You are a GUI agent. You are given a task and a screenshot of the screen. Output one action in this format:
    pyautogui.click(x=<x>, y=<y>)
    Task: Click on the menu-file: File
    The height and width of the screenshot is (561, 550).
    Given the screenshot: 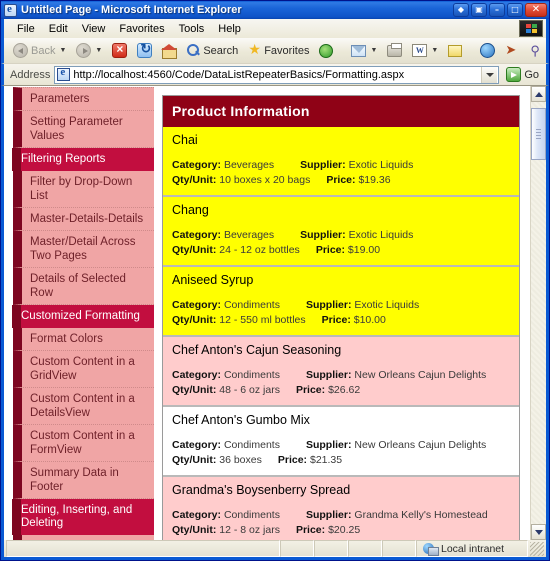 What is the action you would take?
    pyautogui.click(x=26, y=29)
    